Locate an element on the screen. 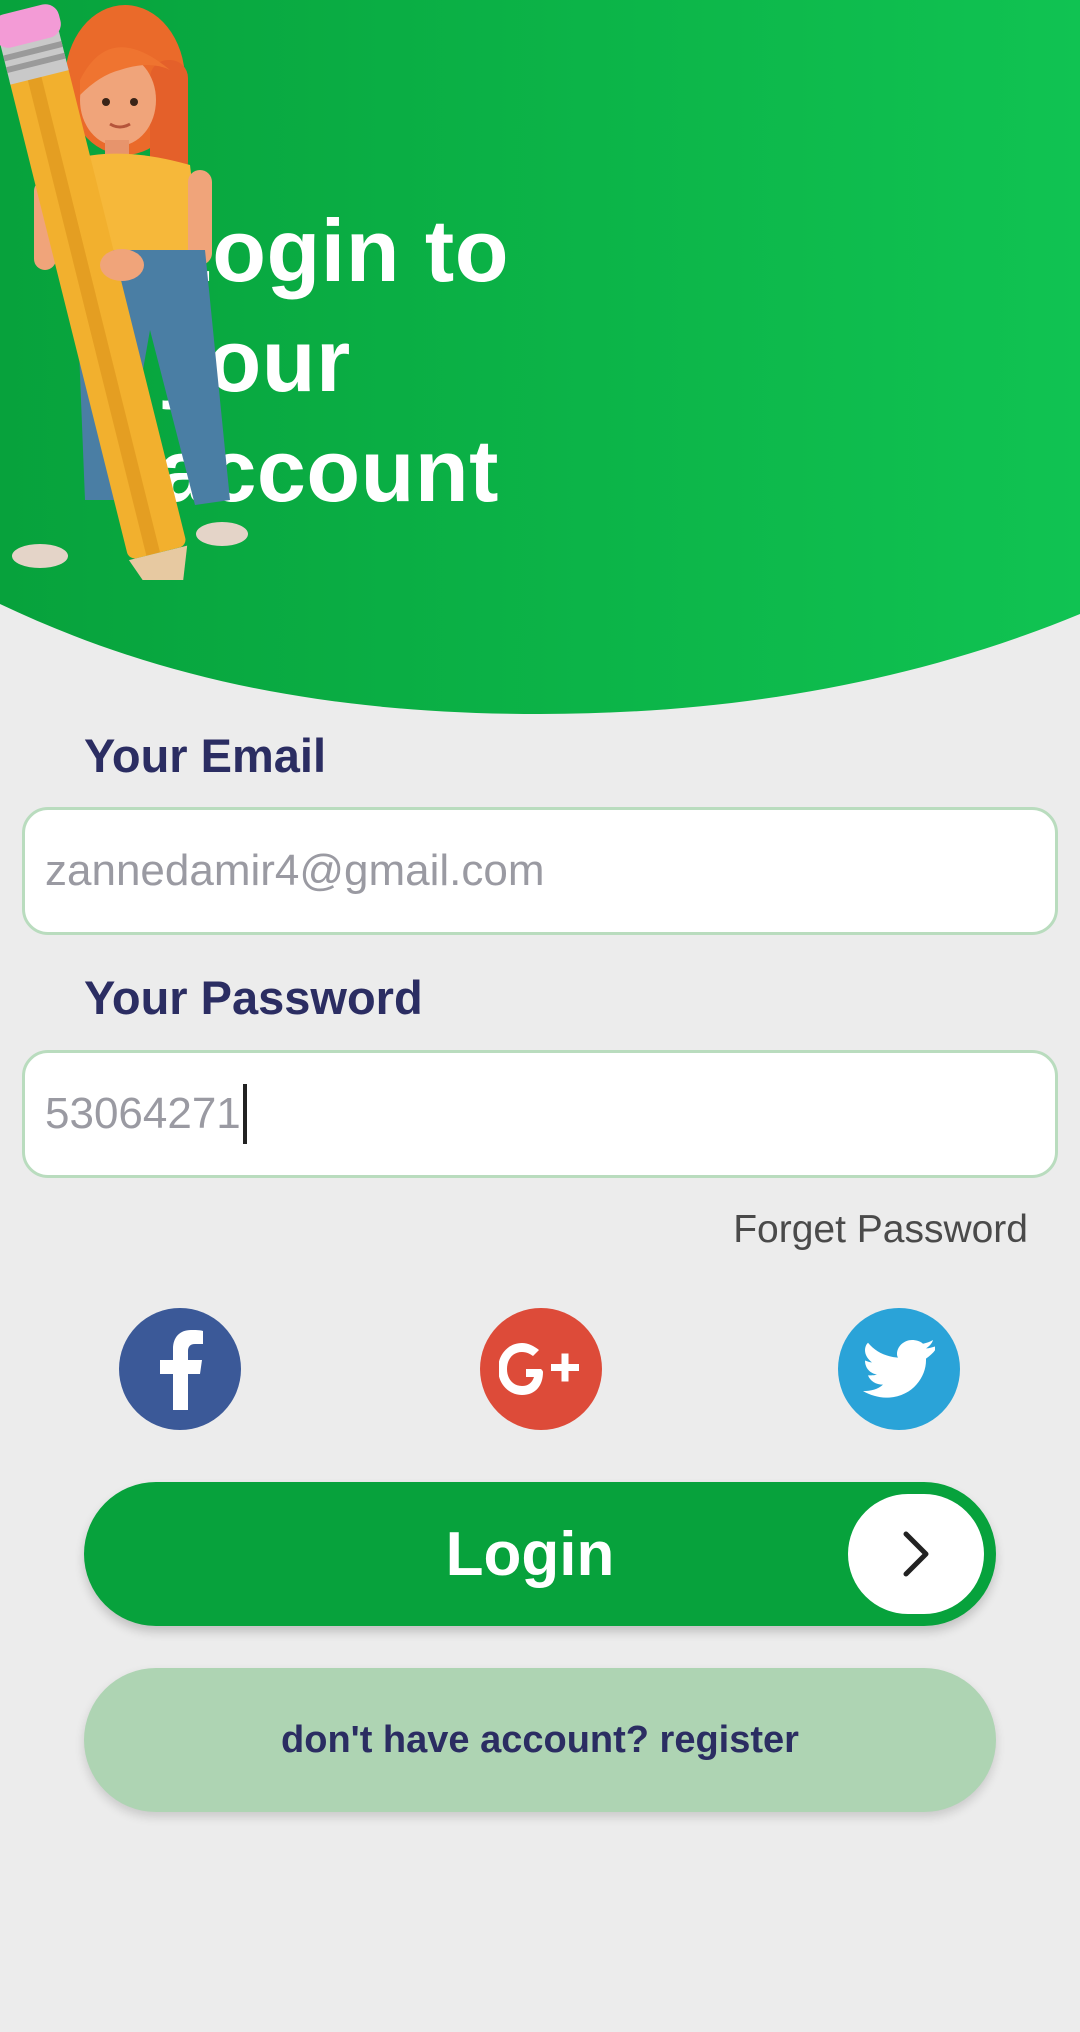 This screenshot has height=2032, width=1080. email-field: zannedamir4@gmail.com is located at coordinates (540, 871).